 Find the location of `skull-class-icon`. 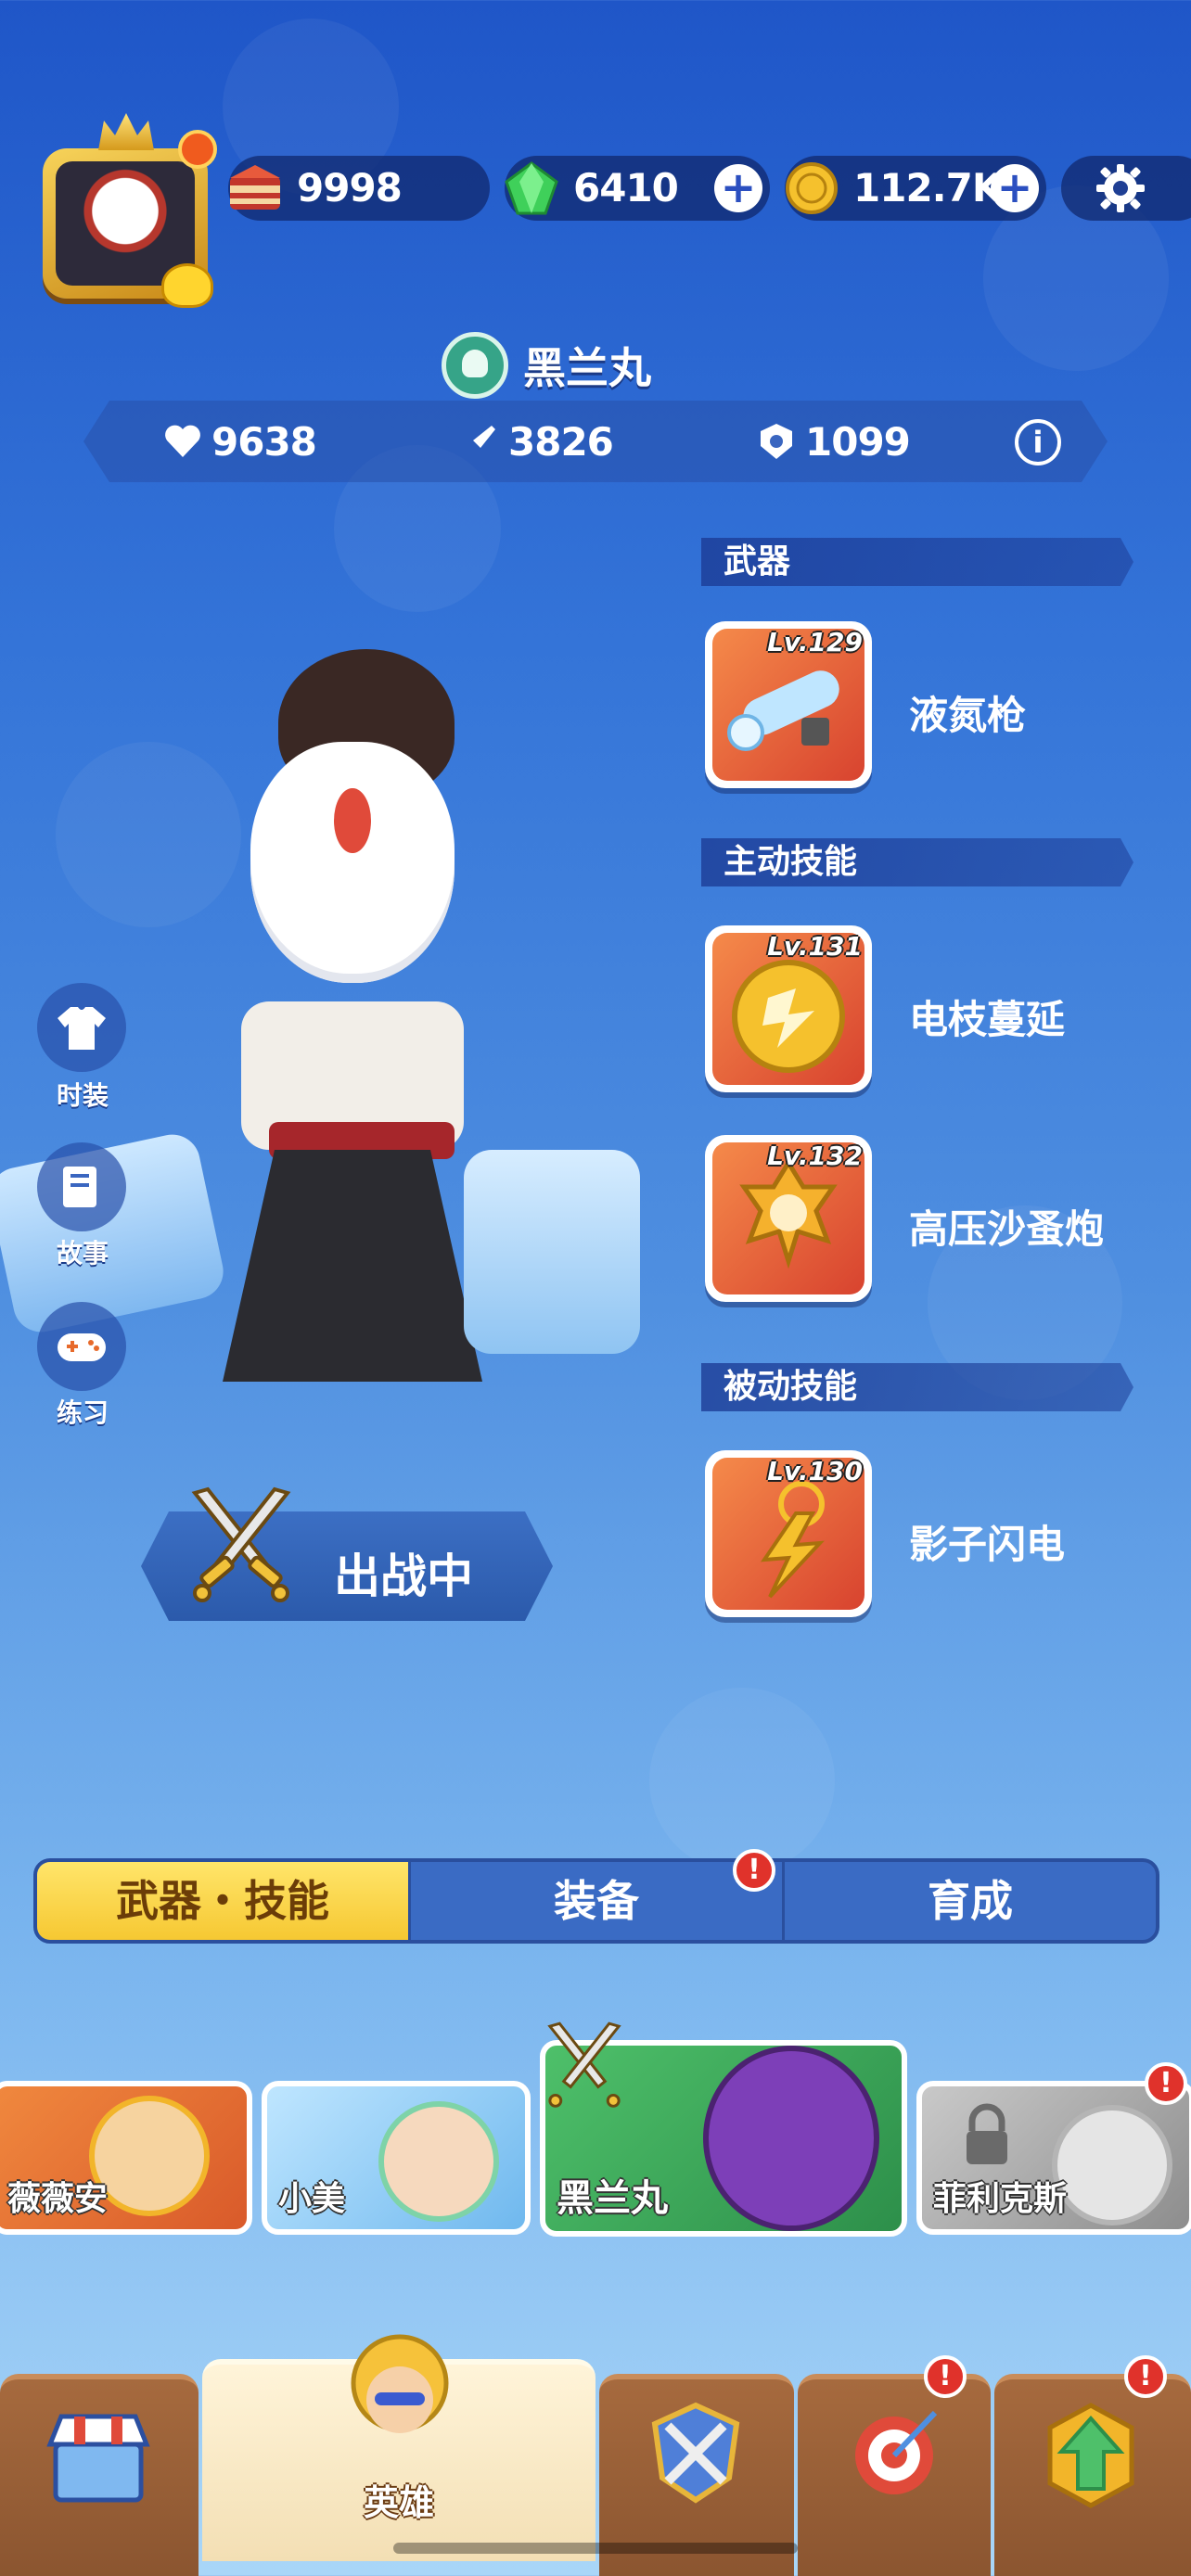

skull-class-icon is located at coordinates (475, 365).